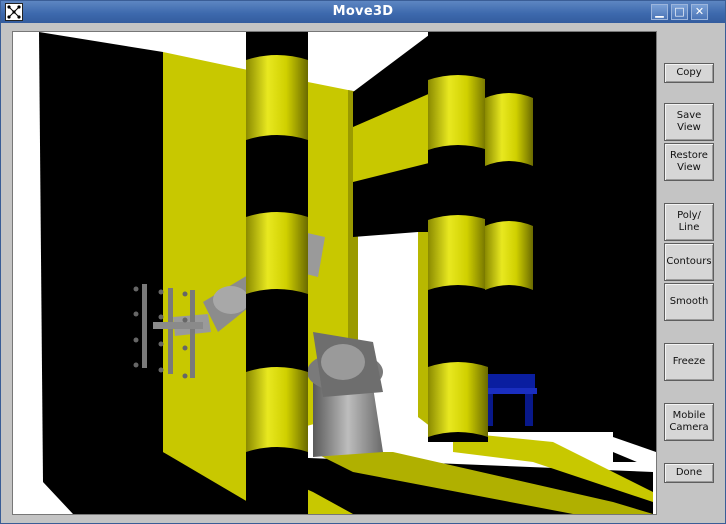 This screenshot has height=524, width=726. What do you see at coordinates (168, 331) in the screenshot?
I see `tool-rack` at bounding box center [168, 331].